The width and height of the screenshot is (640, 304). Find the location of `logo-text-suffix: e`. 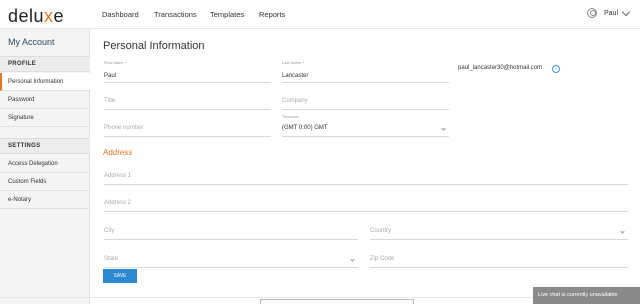

logo-text-suffix: e is located at coordinates (59, 16).